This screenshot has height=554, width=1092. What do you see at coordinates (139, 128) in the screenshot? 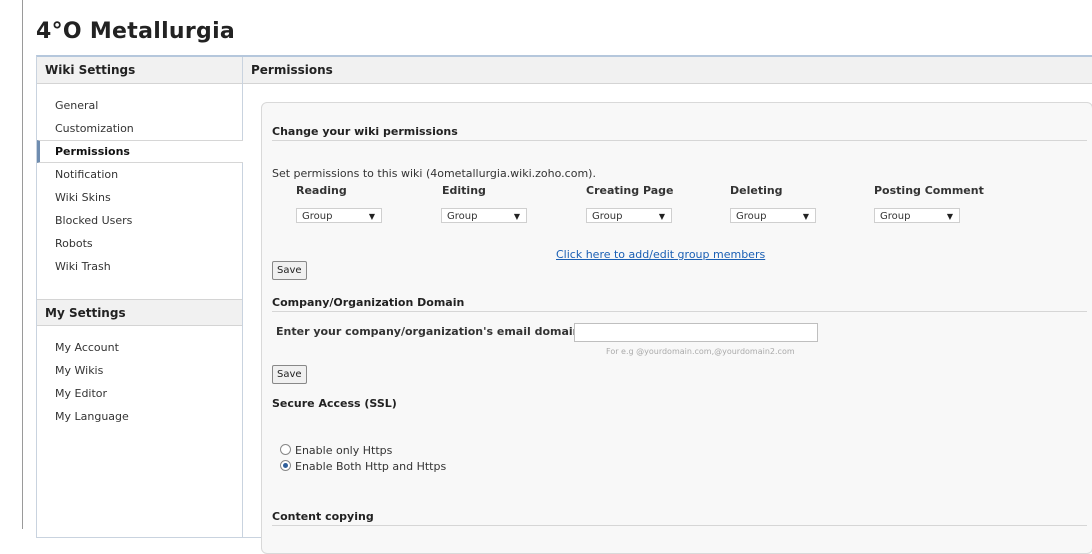
I see `sidebar-item-customization: Customization` at bounding box center [139, 128].